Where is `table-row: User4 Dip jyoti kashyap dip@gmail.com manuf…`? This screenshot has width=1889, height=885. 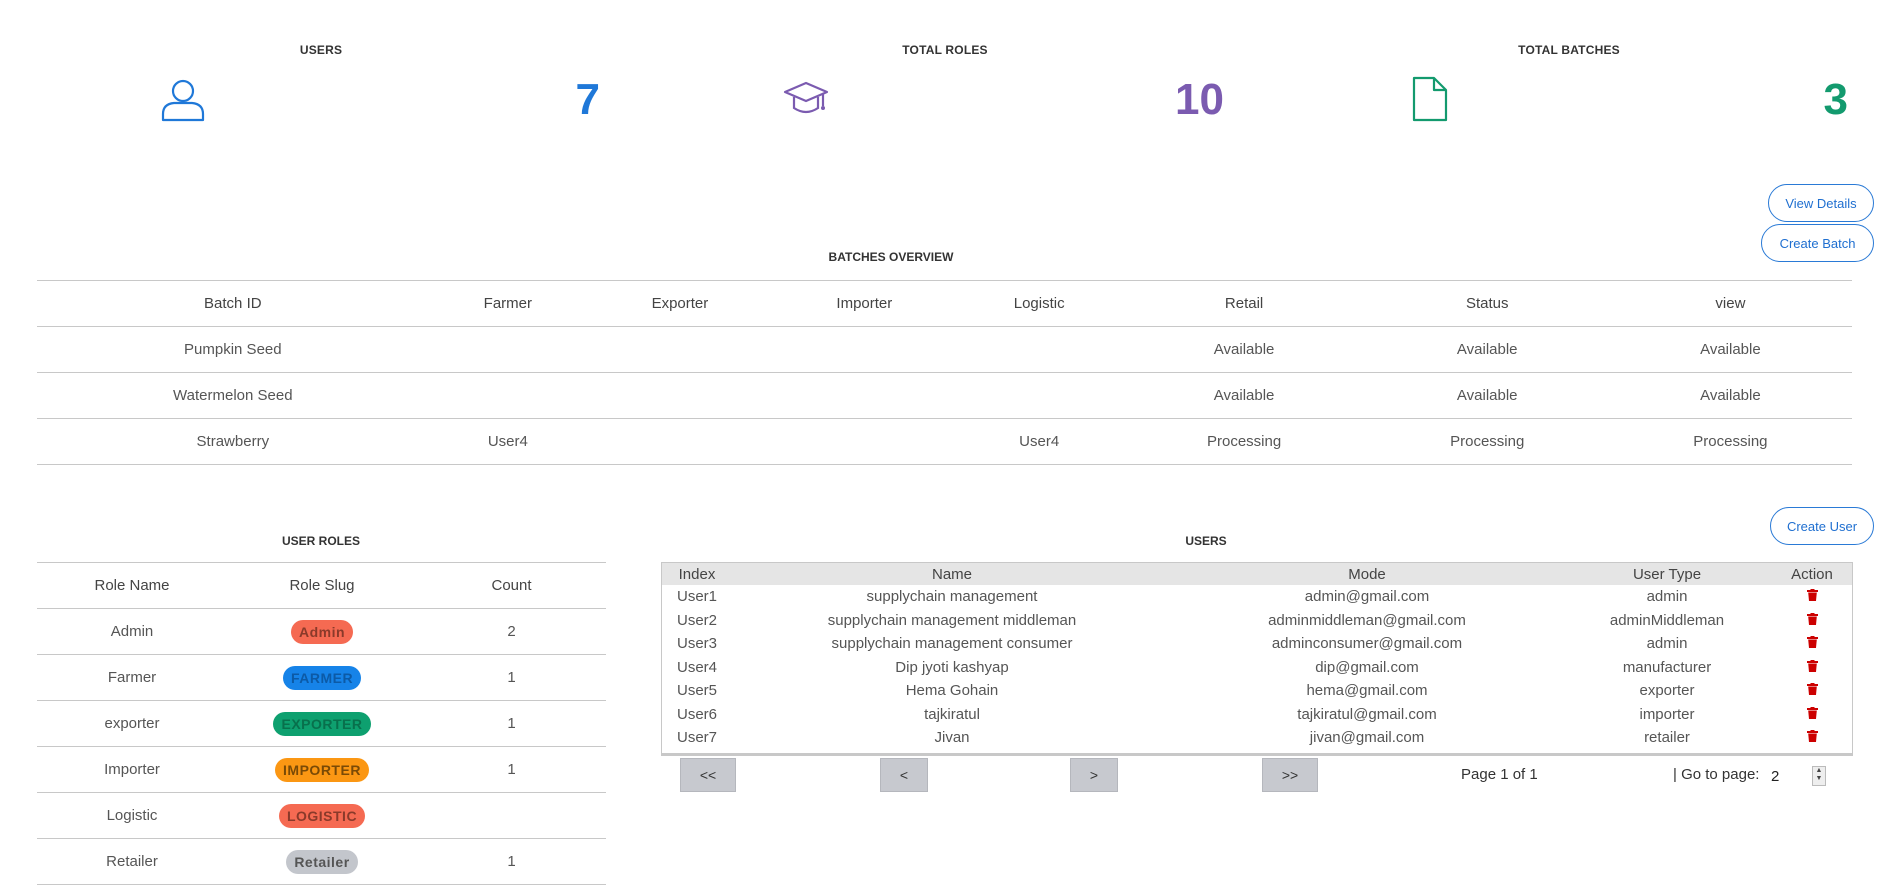
table-row: User4 Dip jyoti kashyap dip@gmail.com manuf… is located at coordinates (1257, 668).